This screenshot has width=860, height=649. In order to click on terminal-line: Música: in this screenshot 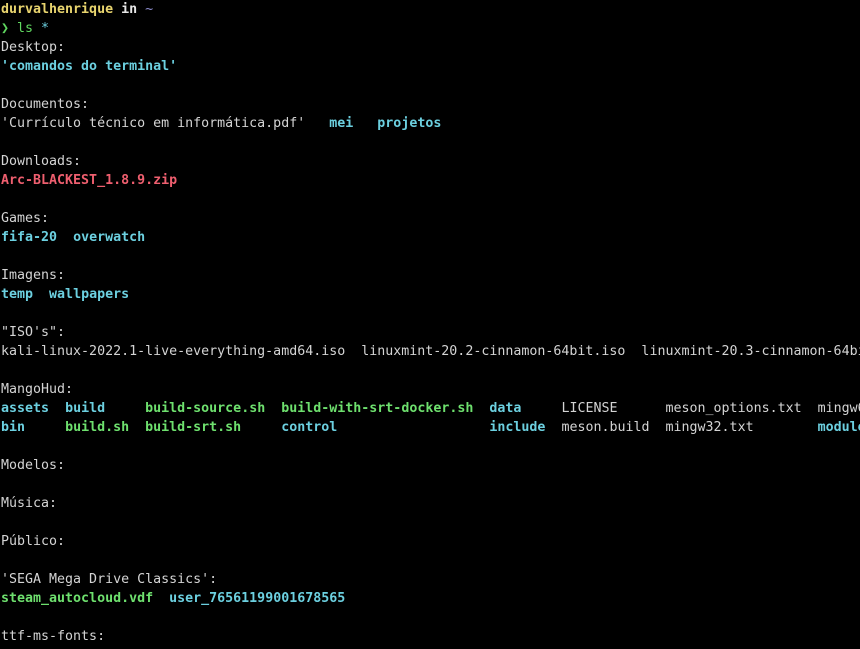, I will do `click(430, 503)`.